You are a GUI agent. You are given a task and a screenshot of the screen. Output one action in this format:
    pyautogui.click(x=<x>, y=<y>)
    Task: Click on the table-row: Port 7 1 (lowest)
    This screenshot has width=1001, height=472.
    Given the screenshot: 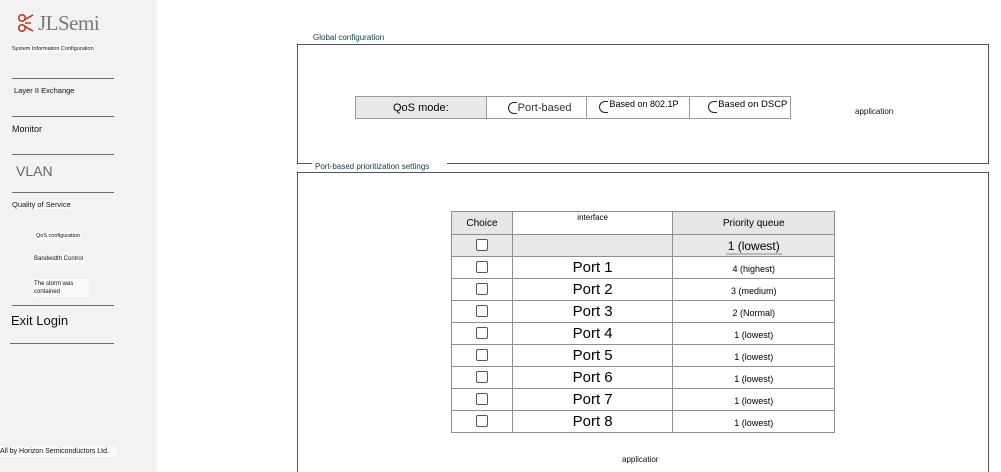 What is the action you would take?
    pyautogui.click(x=643, y=399)
    